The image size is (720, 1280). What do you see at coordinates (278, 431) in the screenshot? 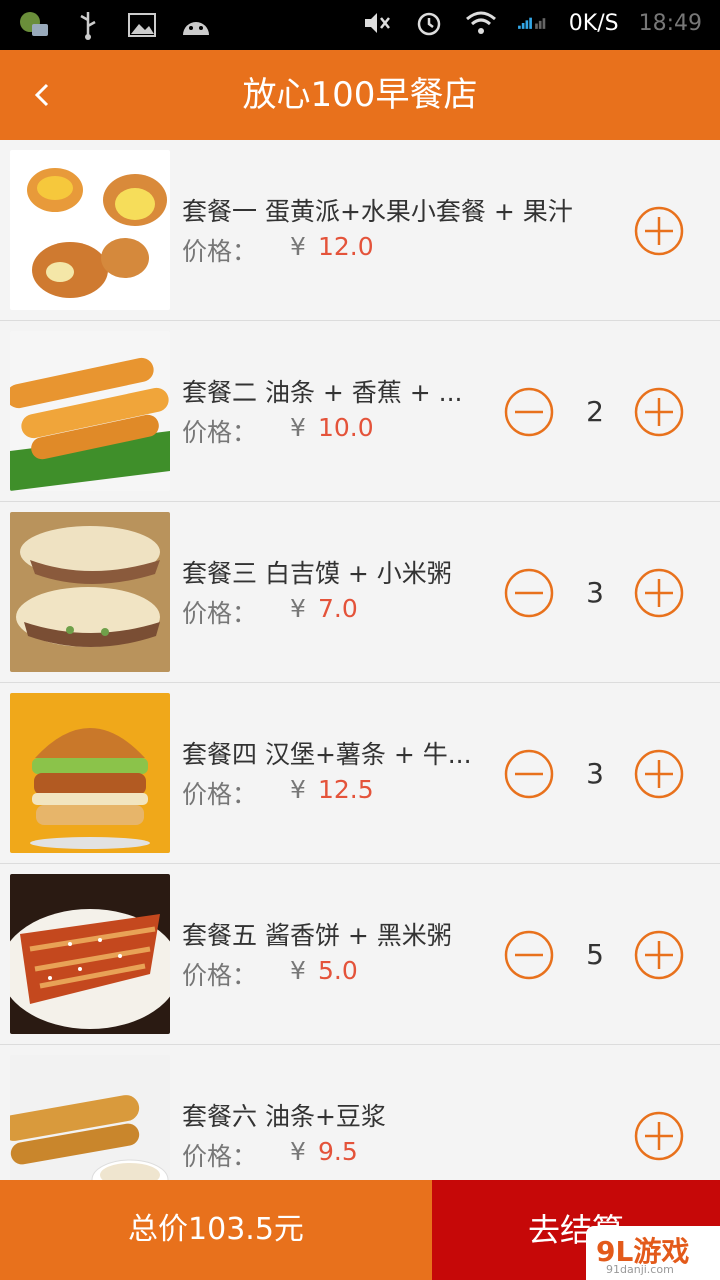
I see `item-price: 价格： ¥ 10.0` at bounding box center [278, 431].